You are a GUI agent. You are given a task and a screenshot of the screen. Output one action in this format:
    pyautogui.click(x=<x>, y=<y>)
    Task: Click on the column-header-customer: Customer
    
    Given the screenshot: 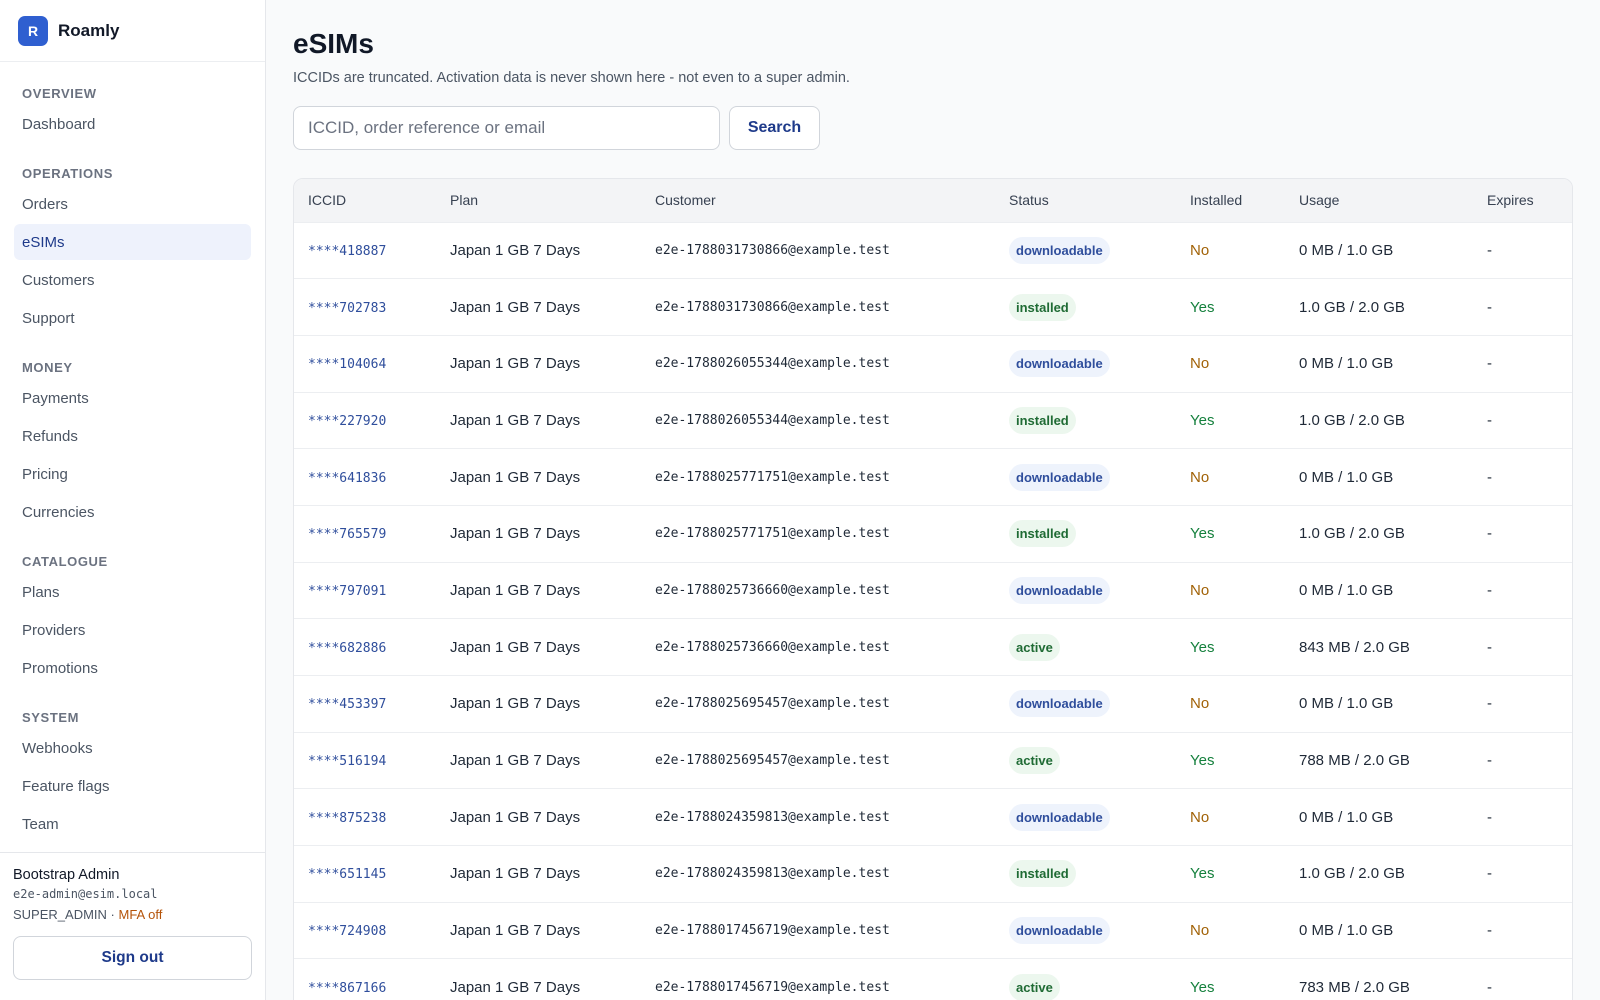 What is the action you would take?
    pyautogui.click(x=818, y=200)
    